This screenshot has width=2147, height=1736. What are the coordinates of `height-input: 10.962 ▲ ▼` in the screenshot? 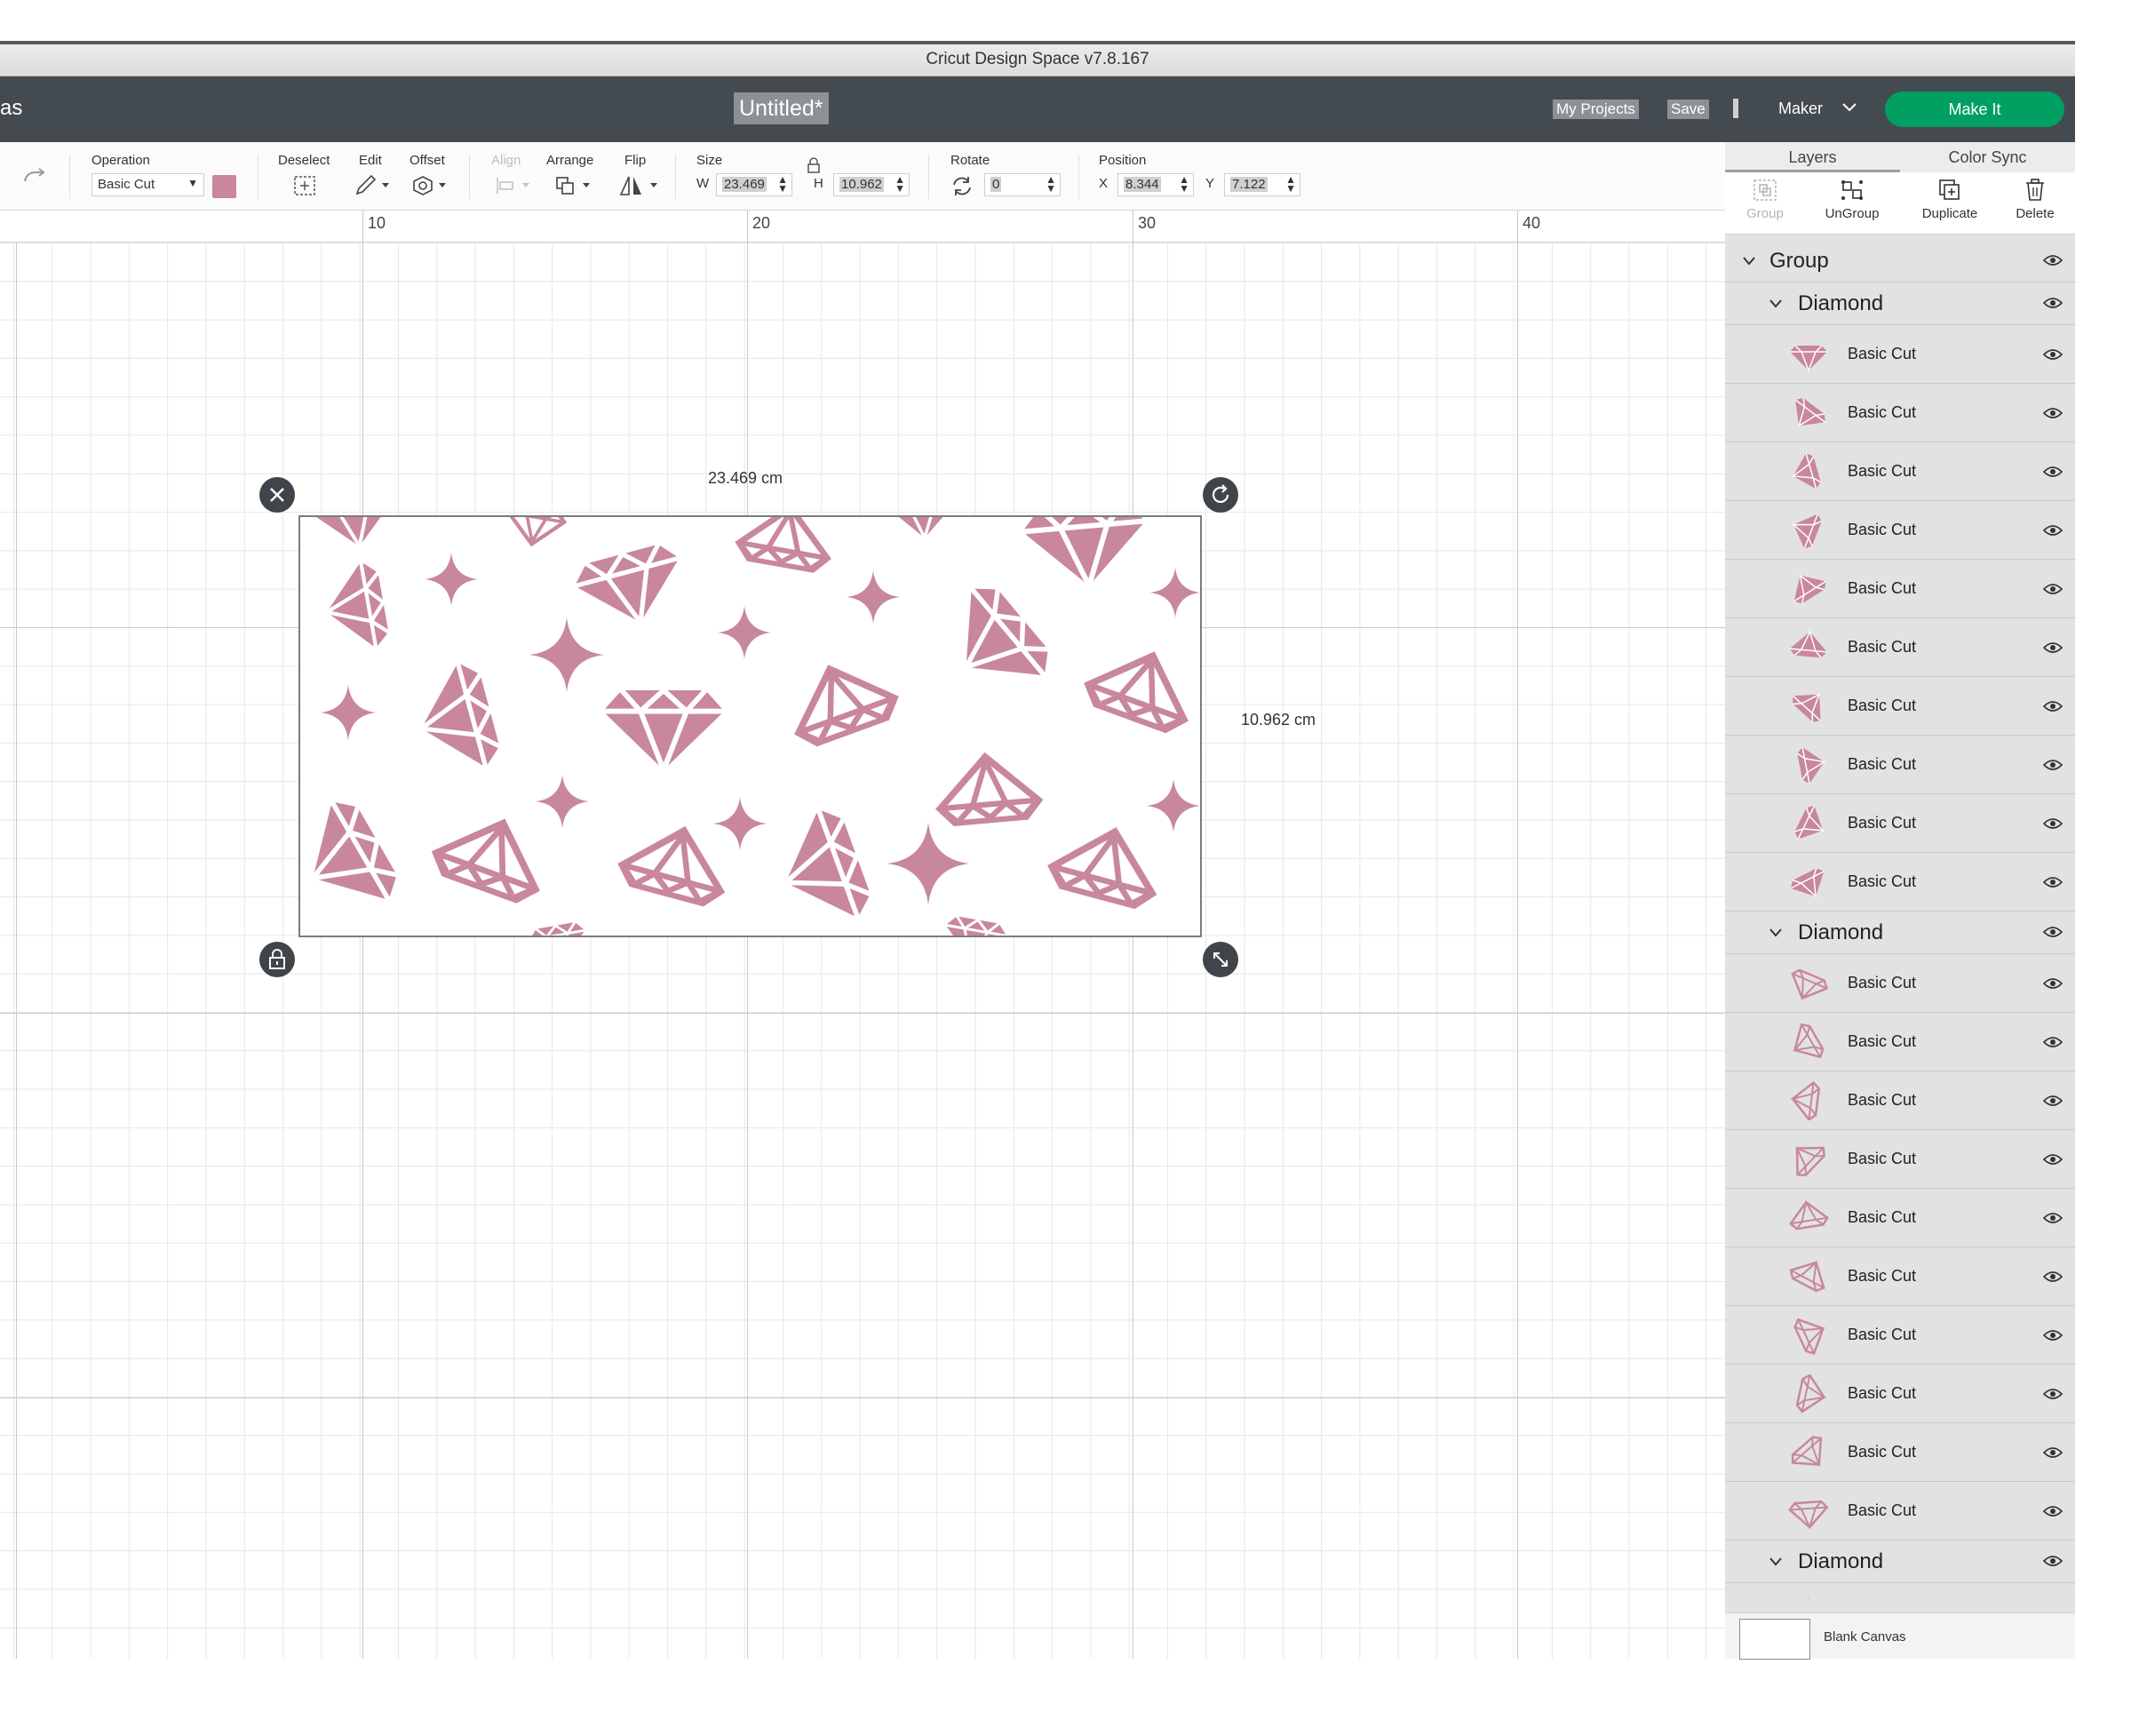 It's located at (872, 184).